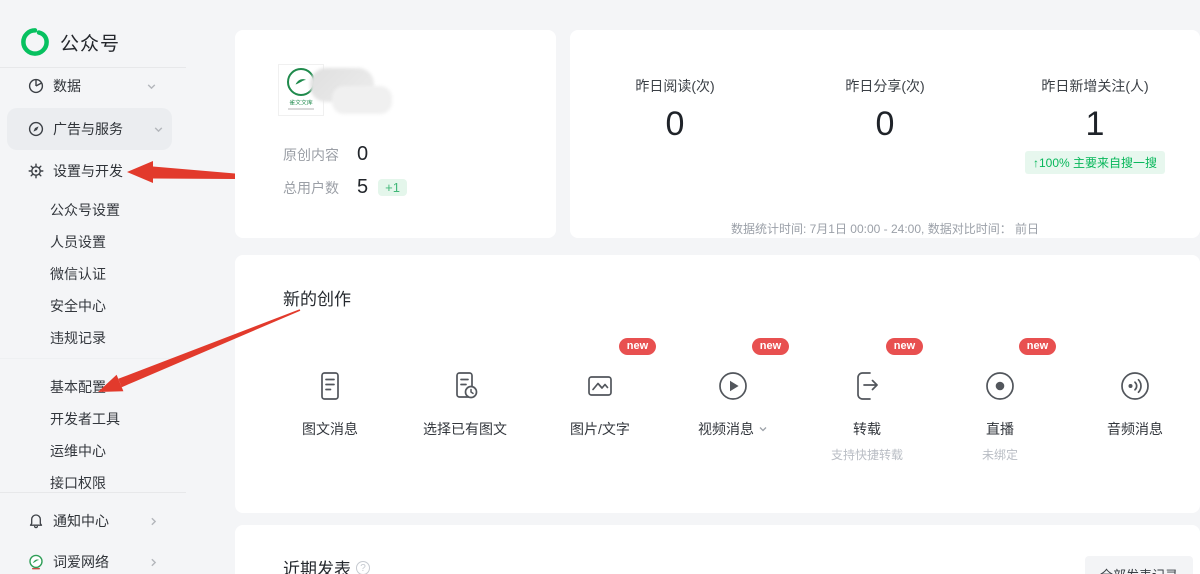  Describe the element at coordinates (78, 387) in the screenshot. I see `sub-item-label: 基本配置` at that location.